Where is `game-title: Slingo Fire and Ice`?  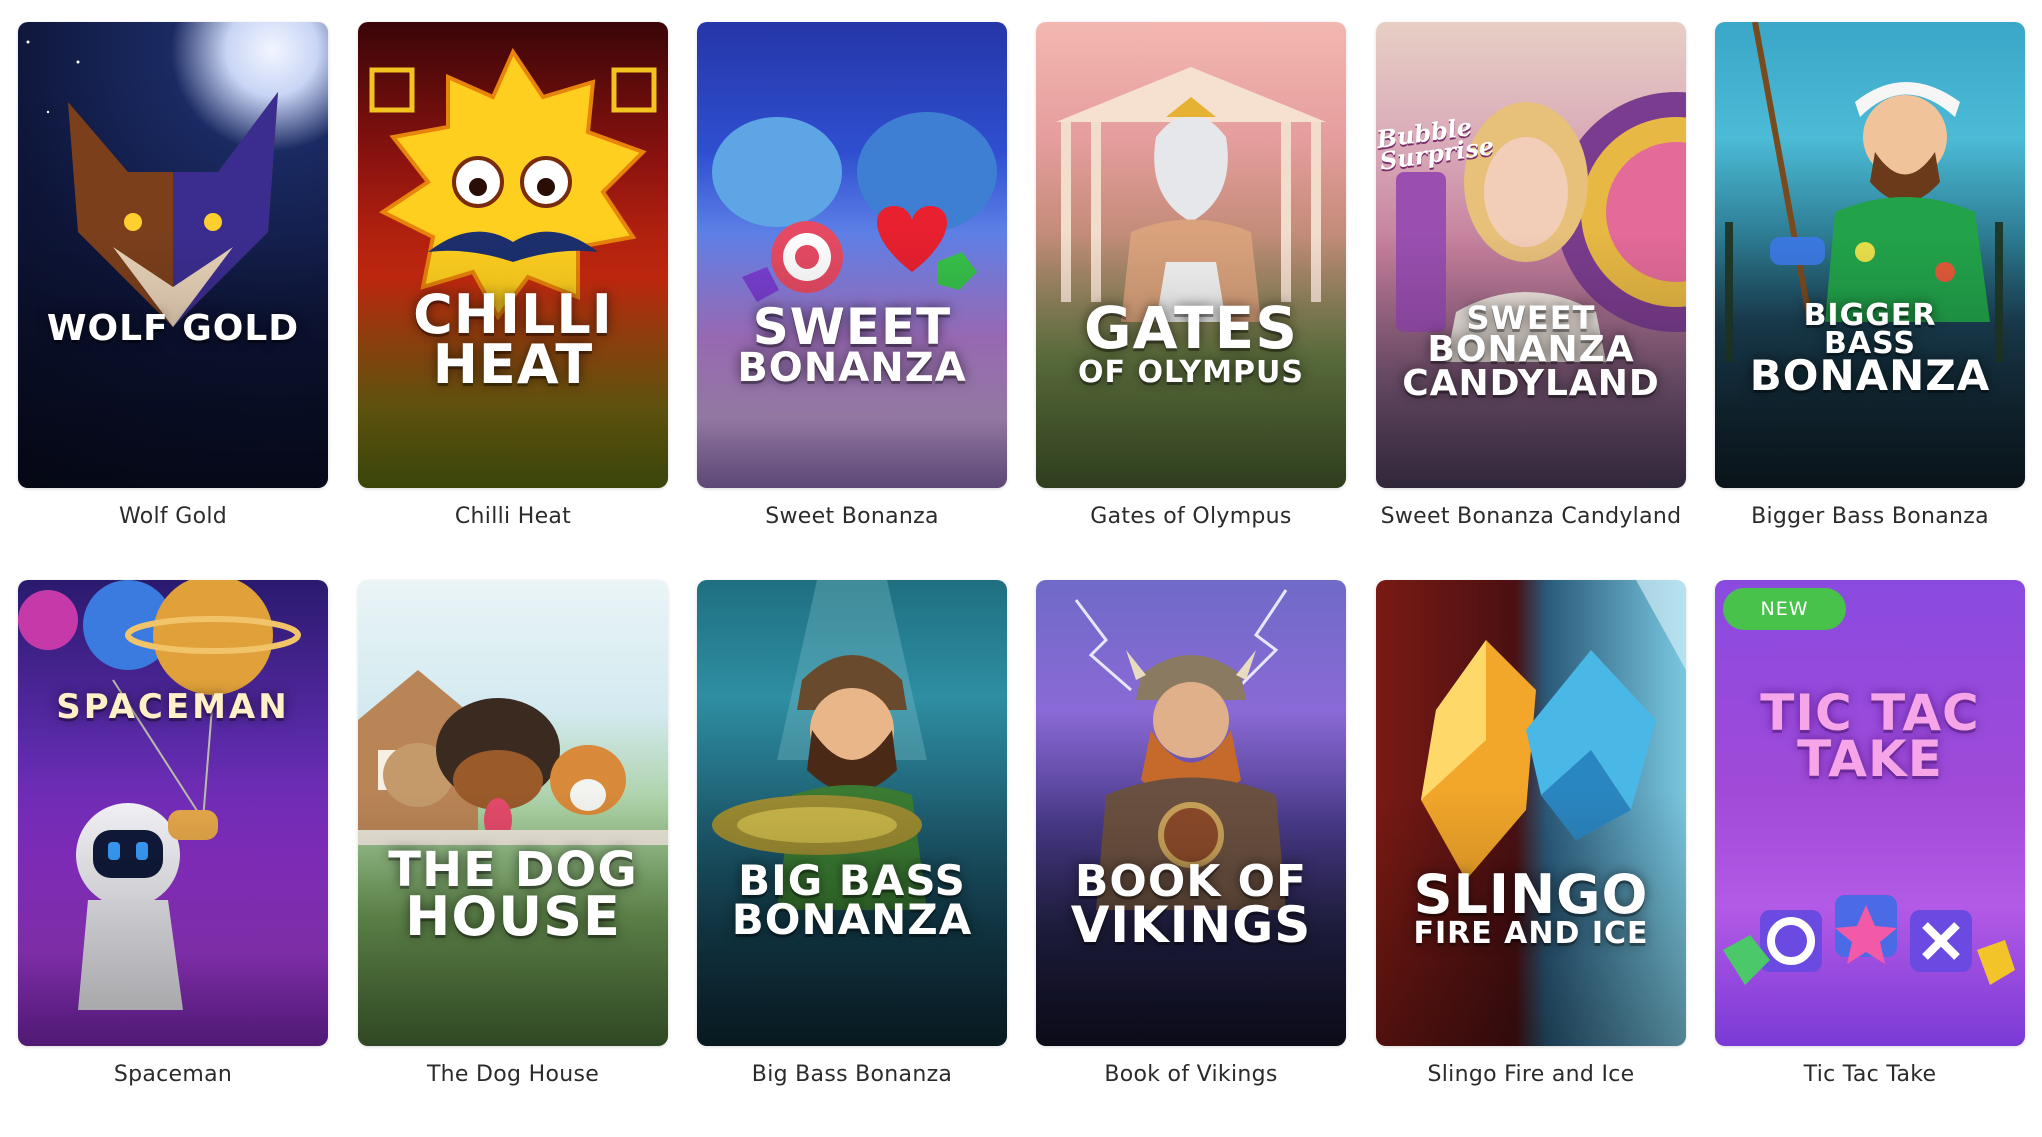
game-title: Slingo Fire and Ice is located at coordinates (1531, 1074).